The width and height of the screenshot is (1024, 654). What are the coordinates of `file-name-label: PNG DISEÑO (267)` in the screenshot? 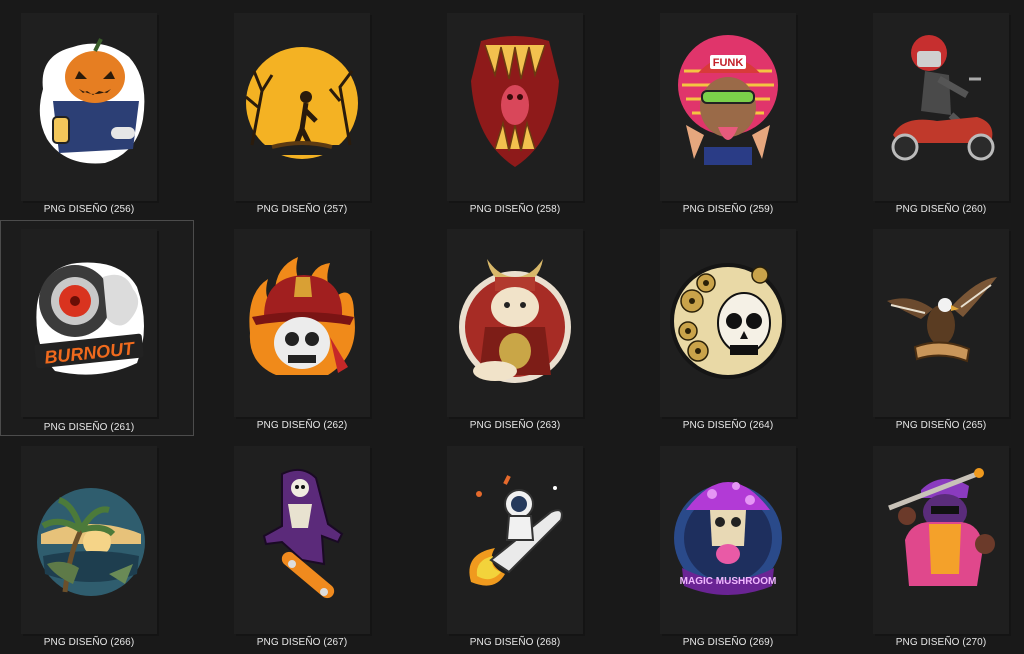 It's located at (302, 642).